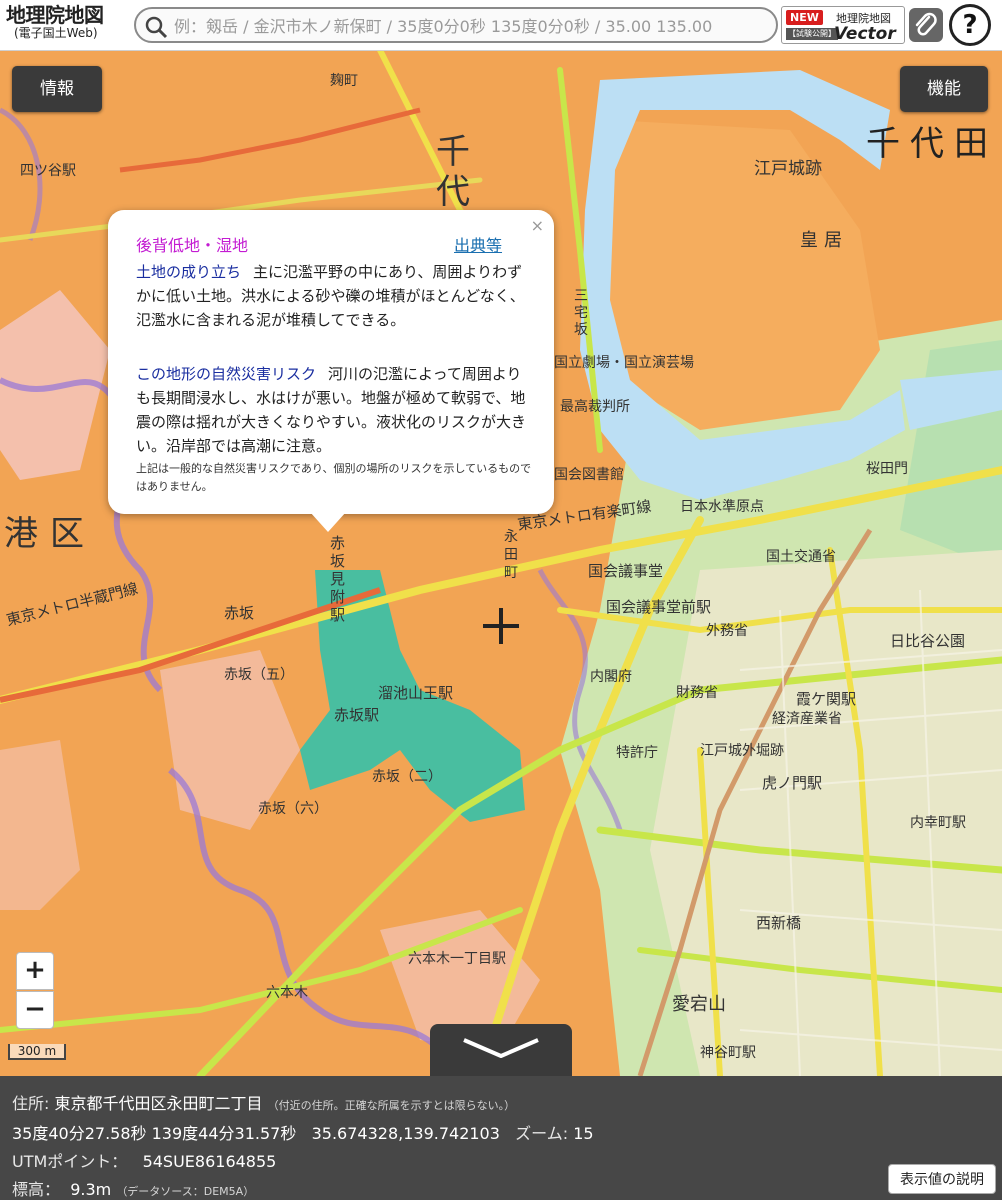 The width and height of the screenshot is (1002, 1200). What do you see at coordinates (583, 1133) in the screenshot?
I see `zoom-value: 15` at bounding box center [583, 1133].